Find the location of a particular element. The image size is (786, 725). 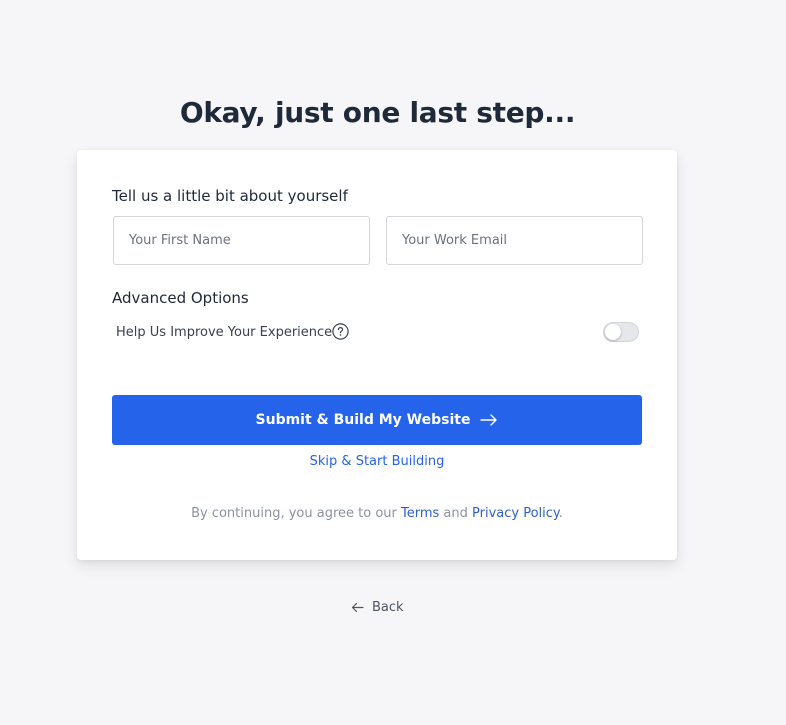

improve-experience-toggle is located at coordinates (621, 332).